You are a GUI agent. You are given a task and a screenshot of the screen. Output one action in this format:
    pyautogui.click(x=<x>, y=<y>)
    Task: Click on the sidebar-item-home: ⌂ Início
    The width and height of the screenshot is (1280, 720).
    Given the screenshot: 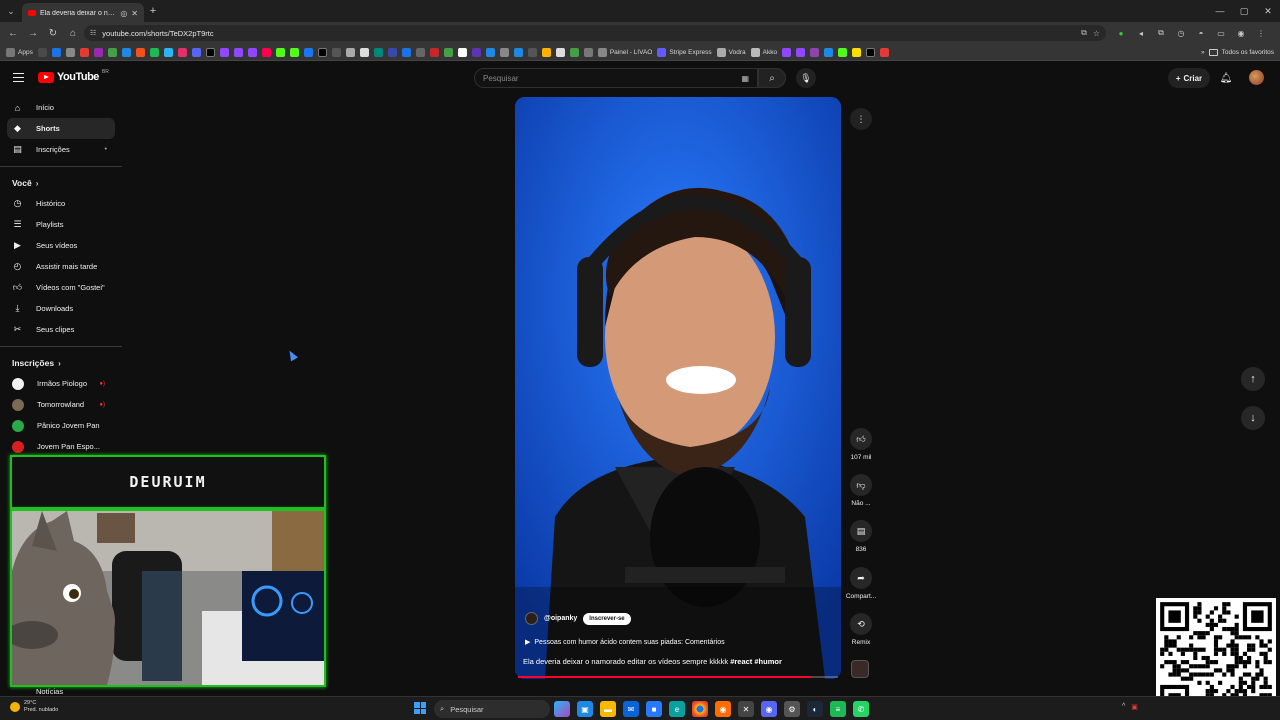 What is the action you would take?
    pyautogui.click(x=61, y=107)
    